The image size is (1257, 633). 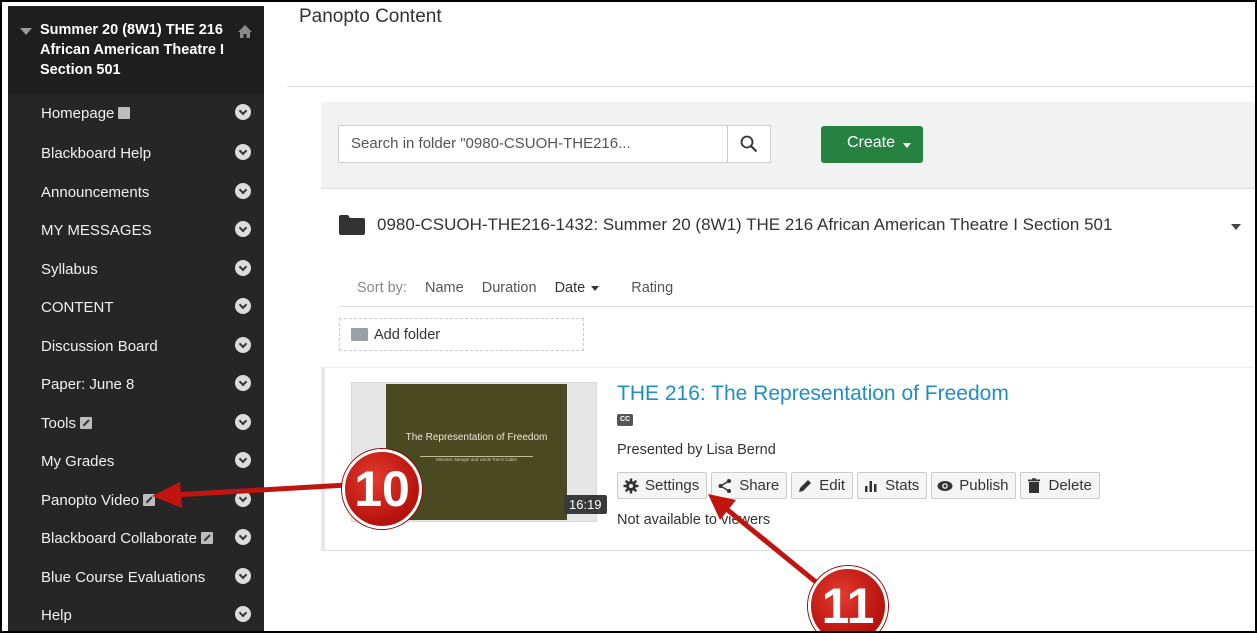 What do you see at coordinates (797, 306) in the screenshot?
I see `divider` at bounding box center [797, 306].